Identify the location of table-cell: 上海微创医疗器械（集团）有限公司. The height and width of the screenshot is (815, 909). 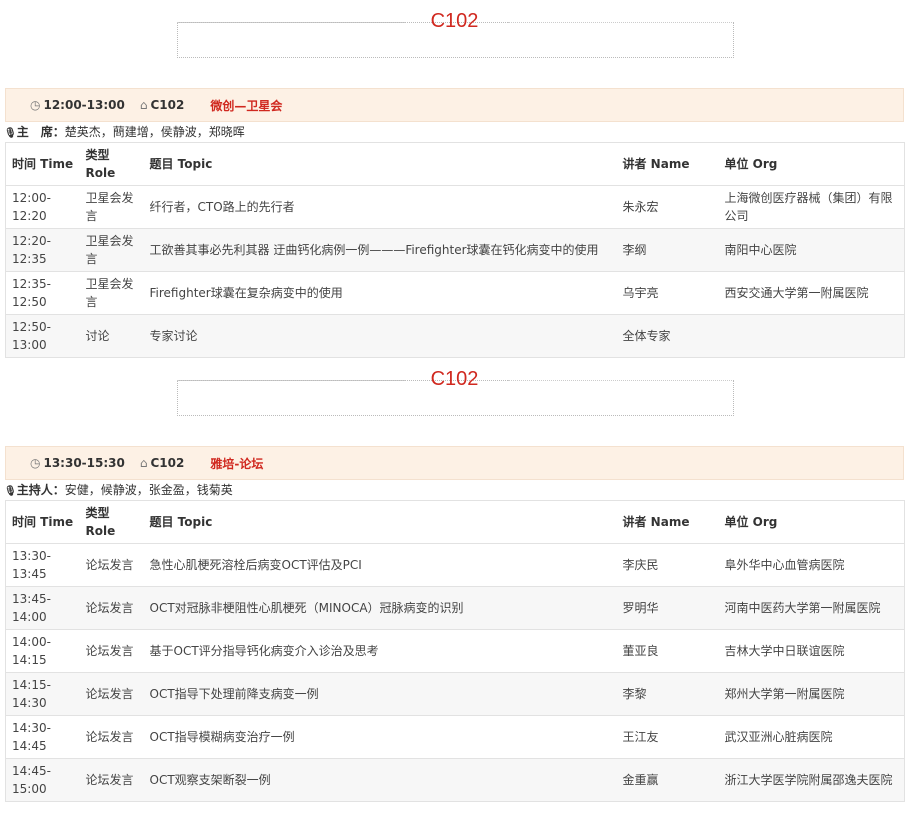
(811, 207).